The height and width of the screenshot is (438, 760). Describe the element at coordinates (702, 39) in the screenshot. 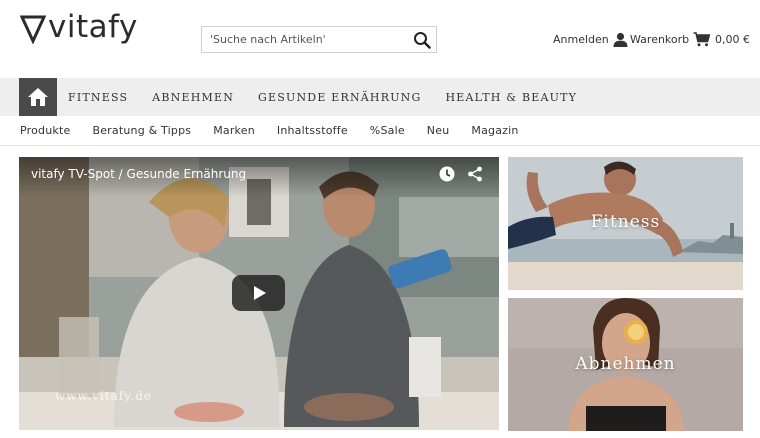

I see `shopping-cart-icon` at that location.